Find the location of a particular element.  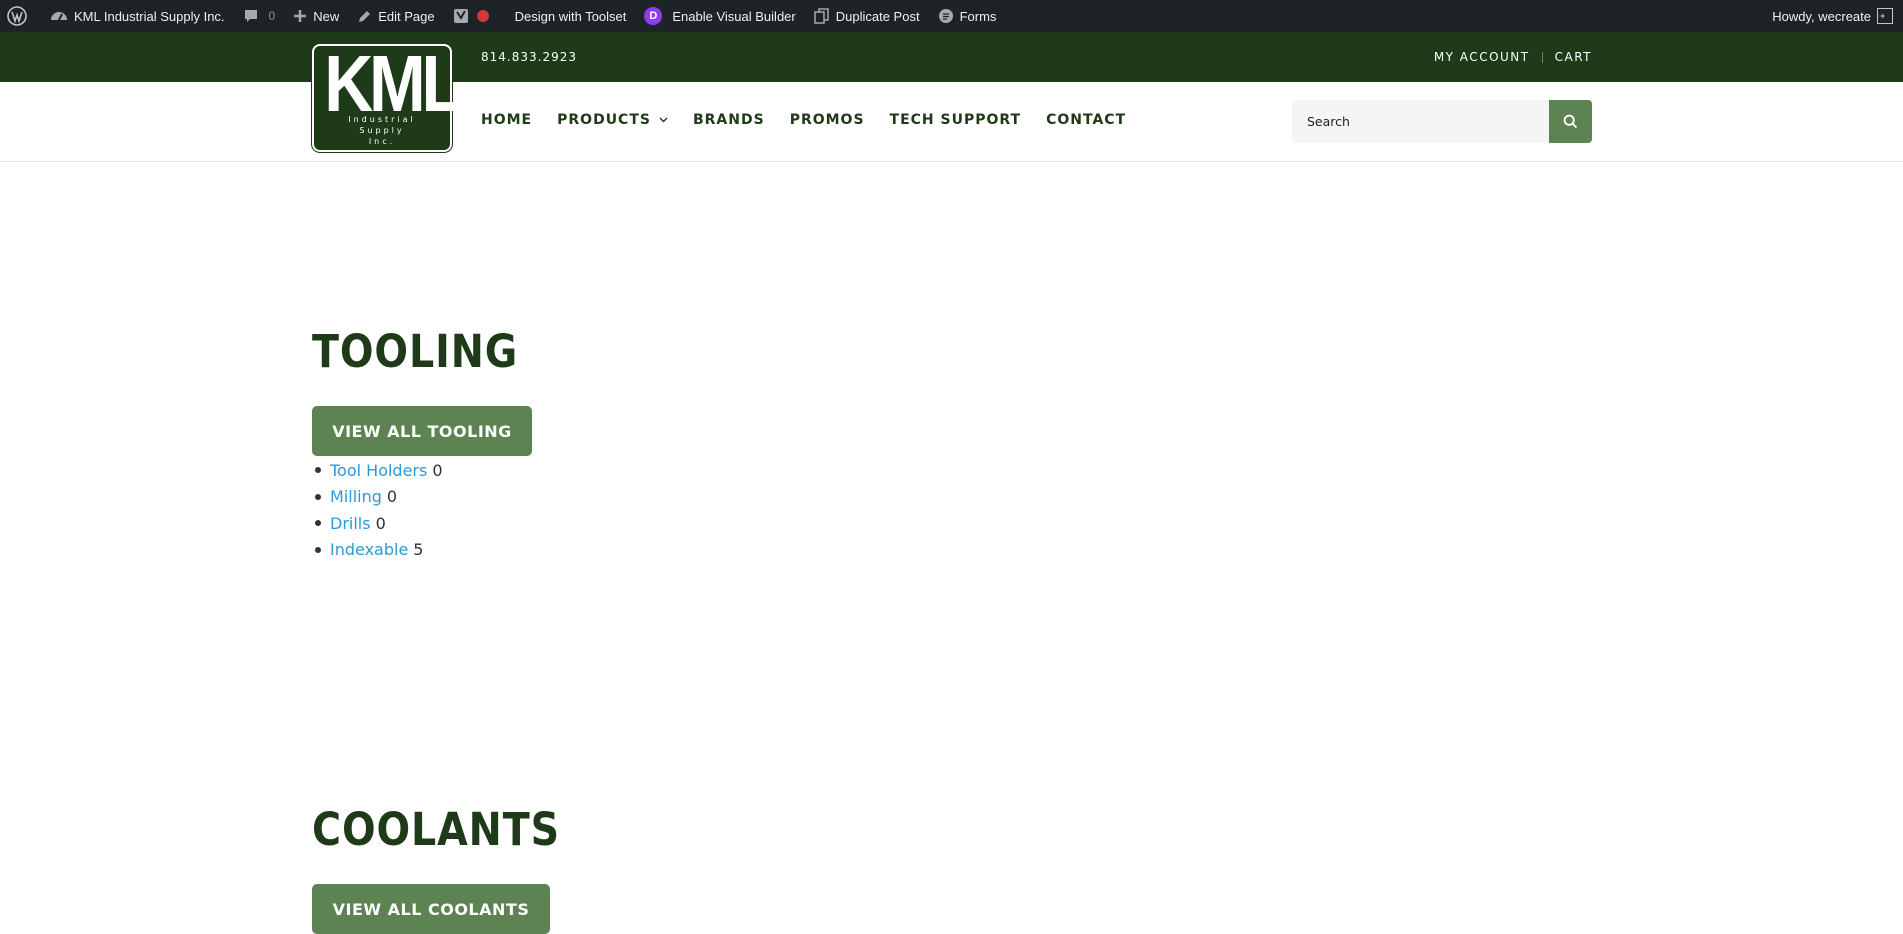

yoast-seo-link is located at coordinates (475, 16).